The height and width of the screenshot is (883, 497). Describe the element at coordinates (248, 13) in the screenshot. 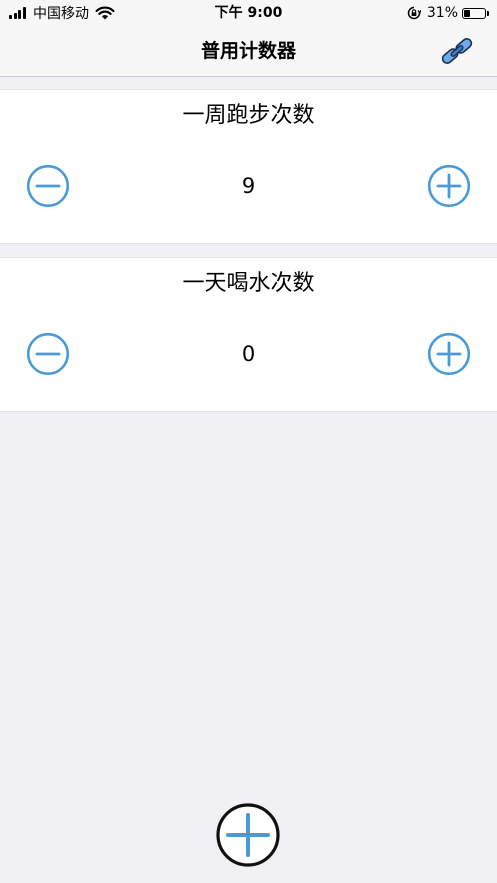

I see `status-bar: 中国移动 下午 9:00 31%` at that location.